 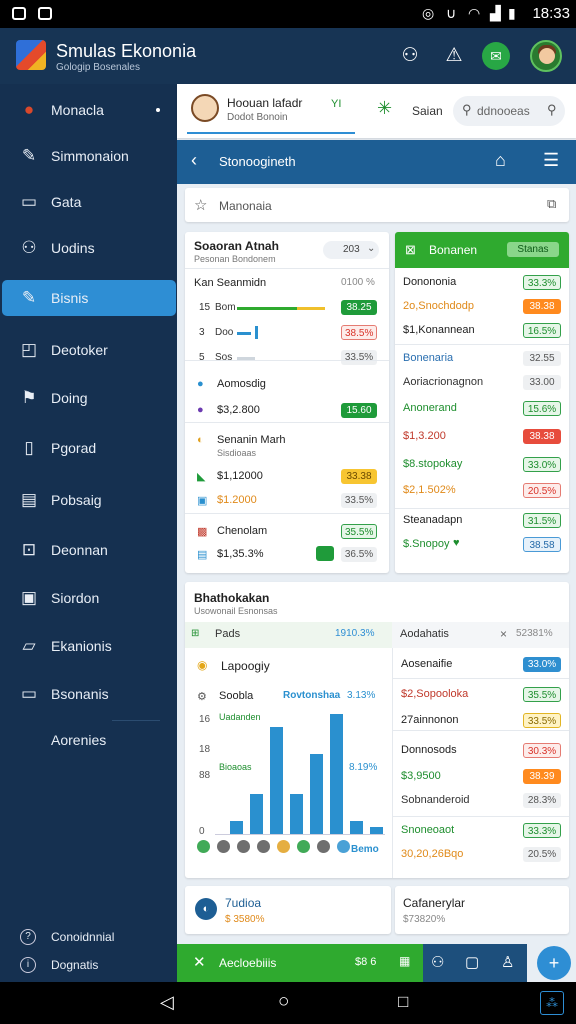 What do you see at coordinates (245, 919) in the screenshot?
I see `bottom-card-left-value: $ 3580%` at bounding box center [245, 919].